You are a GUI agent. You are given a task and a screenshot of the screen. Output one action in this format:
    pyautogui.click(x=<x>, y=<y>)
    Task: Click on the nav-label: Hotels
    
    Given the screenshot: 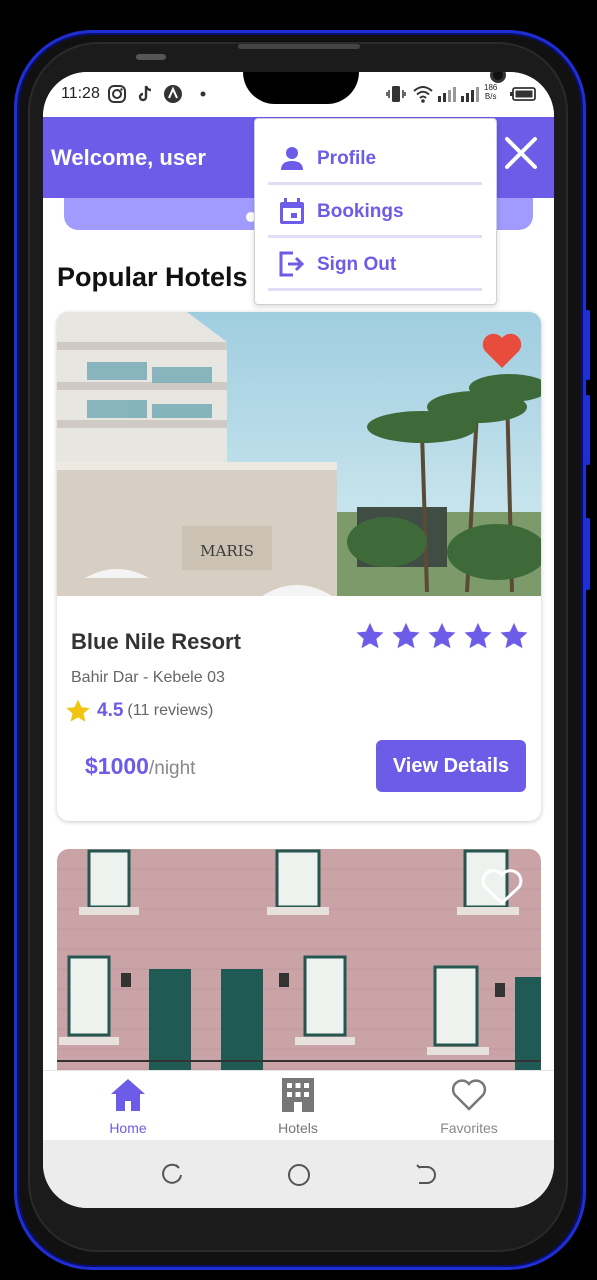 What is the action you would take?
    pyautogui.click(x=298, y=1128)
    